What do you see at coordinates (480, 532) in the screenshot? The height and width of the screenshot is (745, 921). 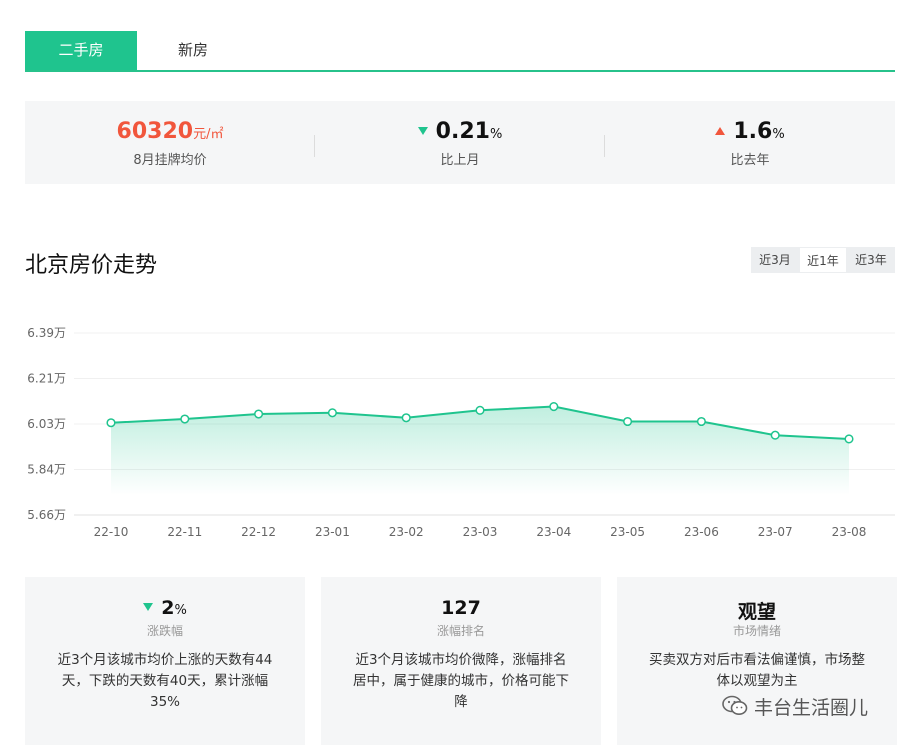 I see `x-tick-label: 23-03` at bounding box center [480, 532].